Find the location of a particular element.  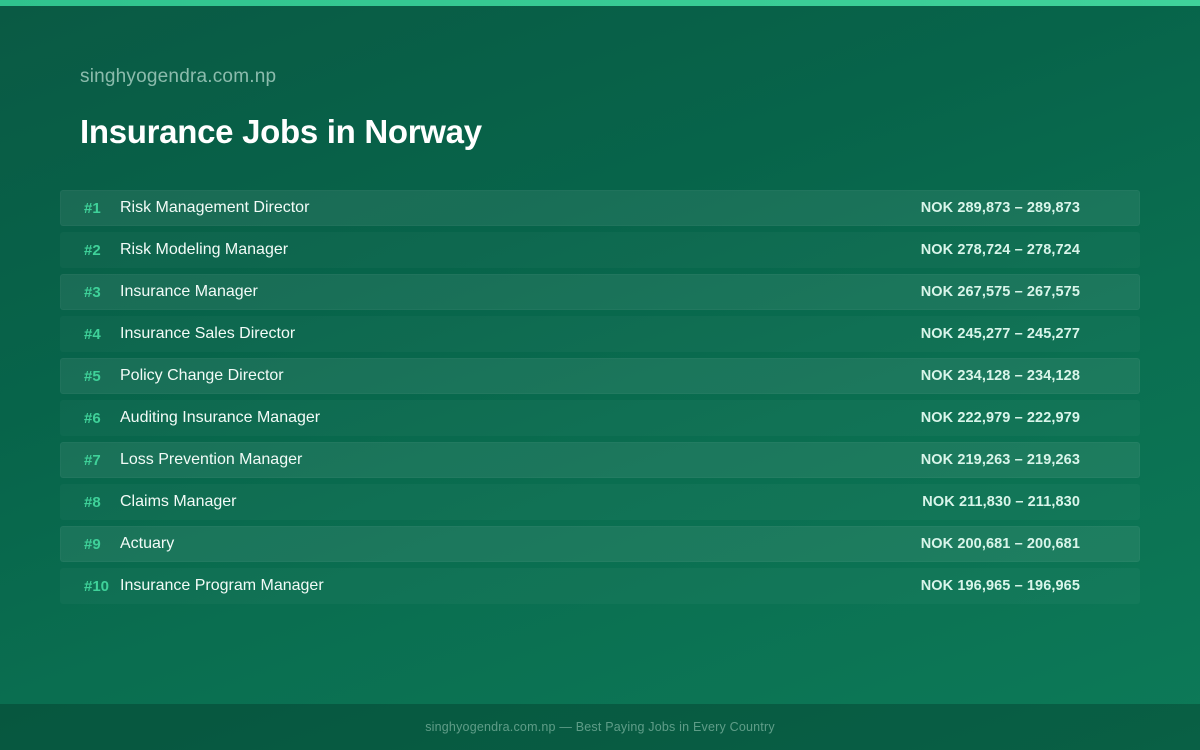

job-salary: NOK 211,830 – 211,830 is located at coordinates (1001, 502).